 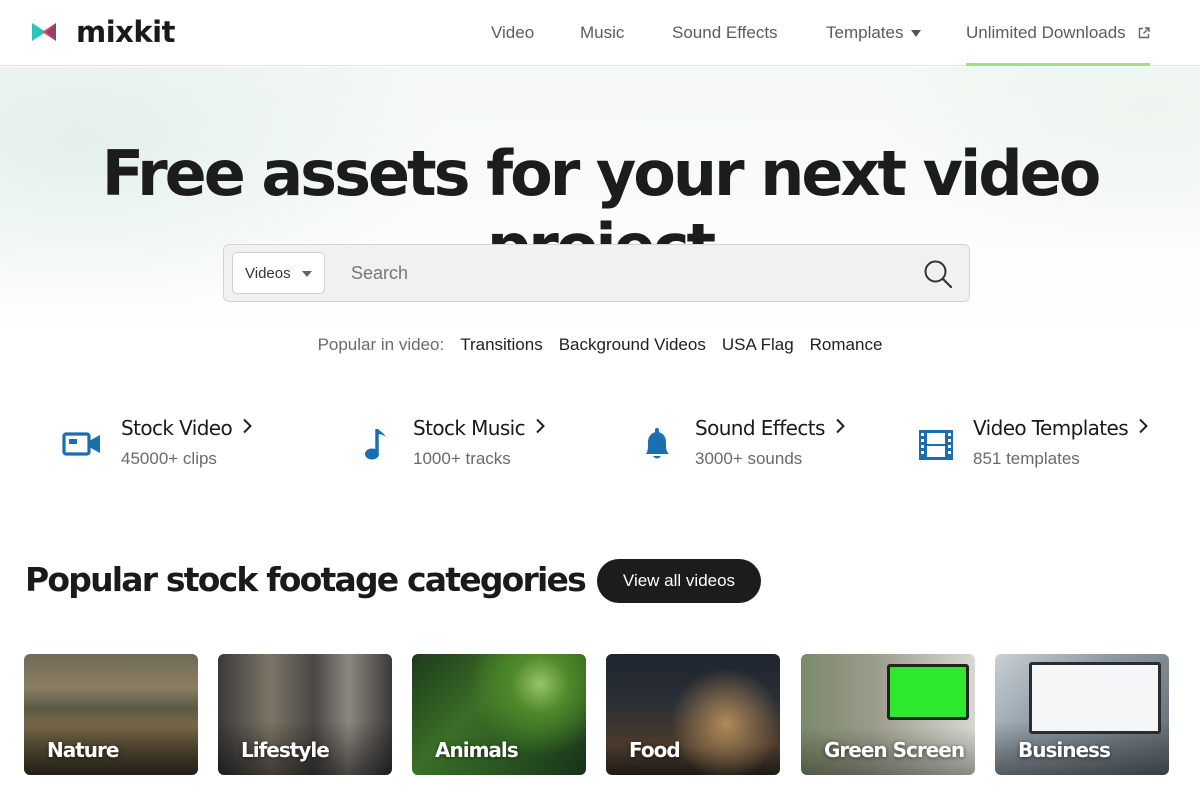 I want to click on nav-video-label: Video, so click(x=513, y=32).